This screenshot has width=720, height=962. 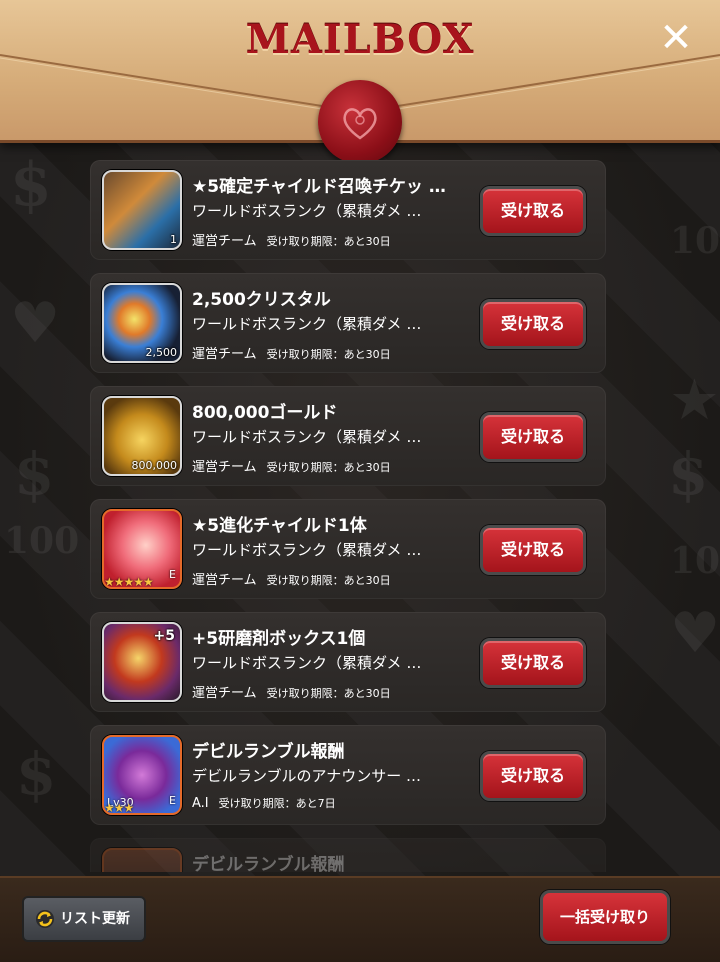 I want to click on mail-title: 800,000ゴールド, so click(x=265, y=413).